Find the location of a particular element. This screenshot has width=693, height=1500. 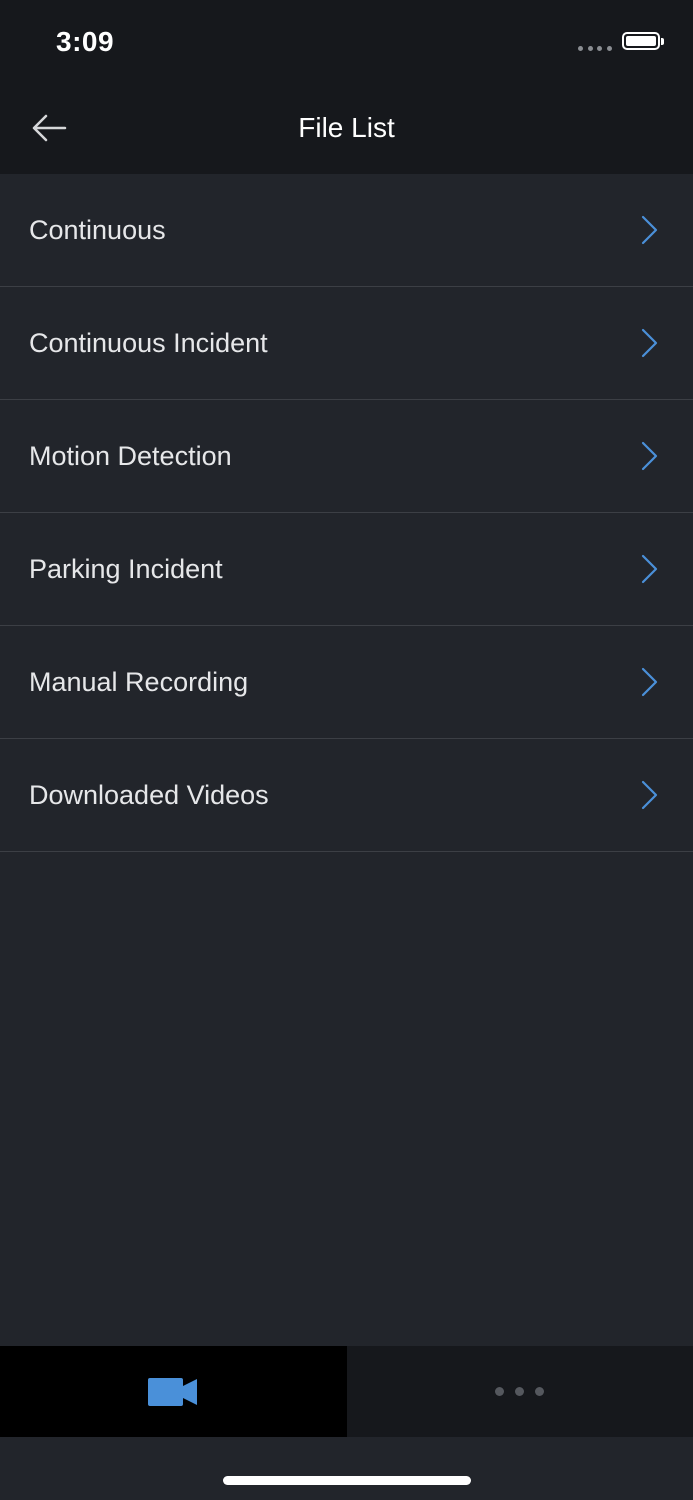

list-item-parking-incident: Parking Incident is located at coordinates (346, 569).